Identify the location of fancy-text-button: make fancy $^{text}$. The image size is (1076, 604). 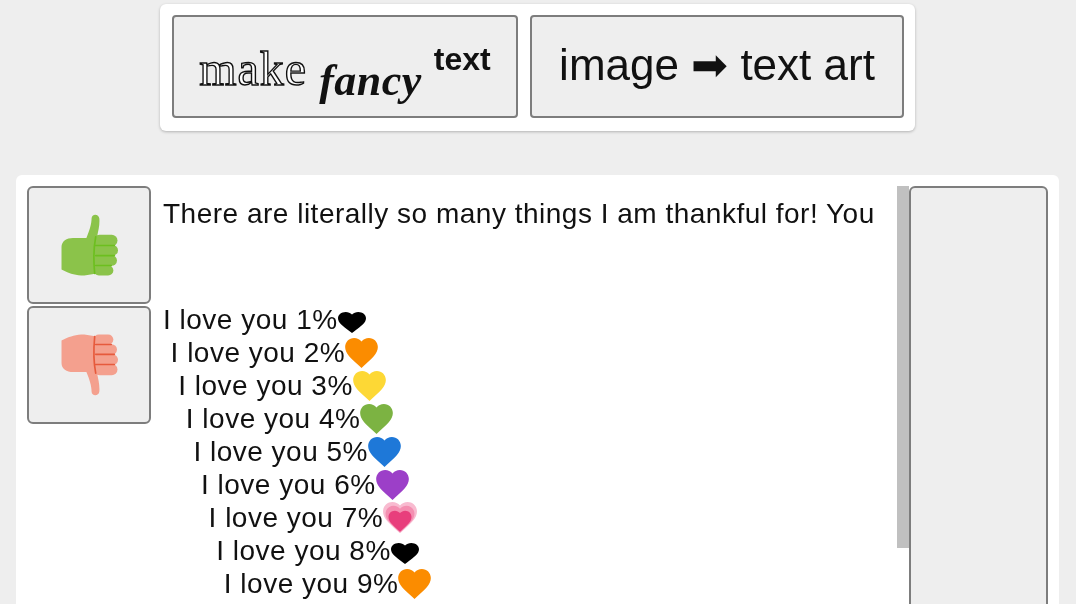
(345, 66).